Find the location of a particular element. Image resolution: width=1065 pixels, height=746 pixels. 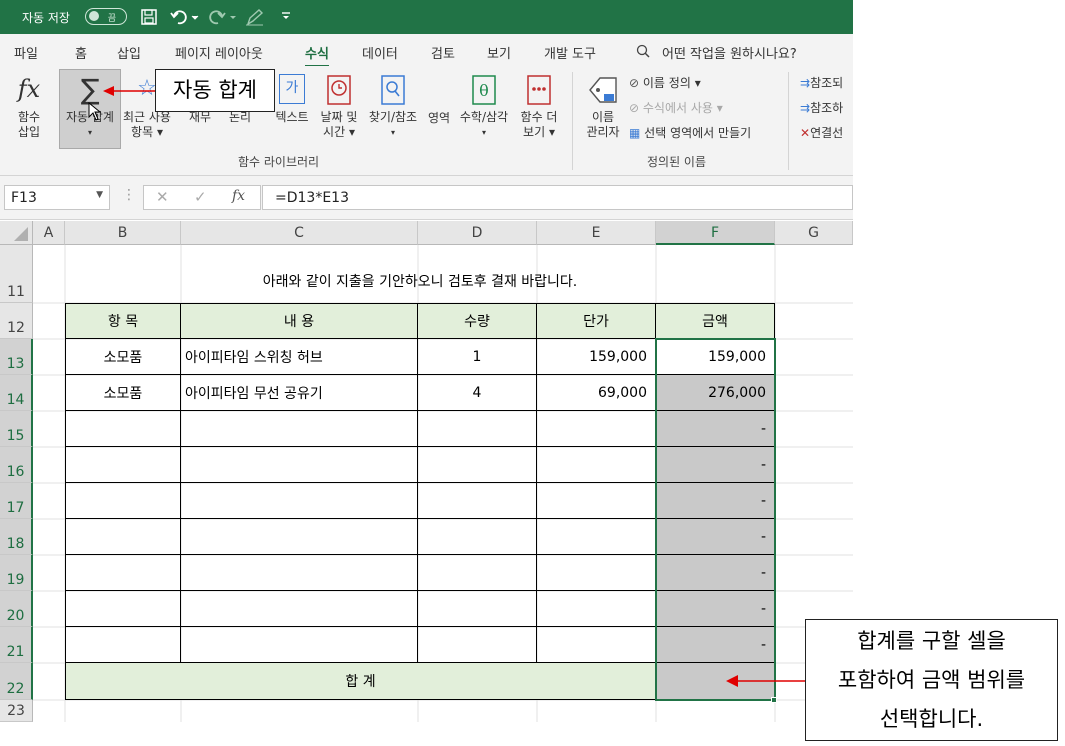

table-cell-unit-price: 69,000 is located at coordinates (596, 393).